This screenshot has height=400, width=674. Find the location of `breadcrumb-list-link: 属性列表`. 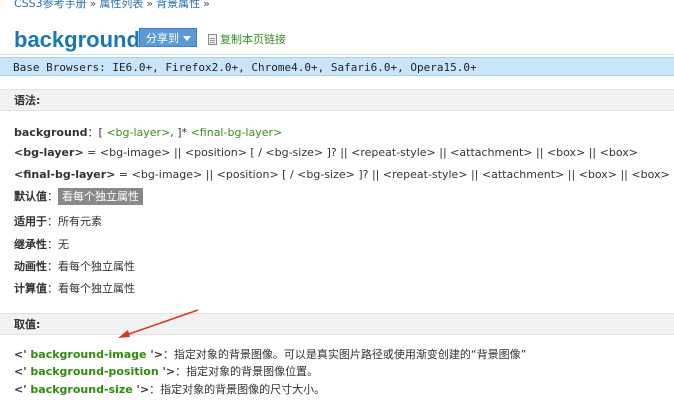

breadcrumb-list-link: 属性列表 is located at coordinates (121, 5).